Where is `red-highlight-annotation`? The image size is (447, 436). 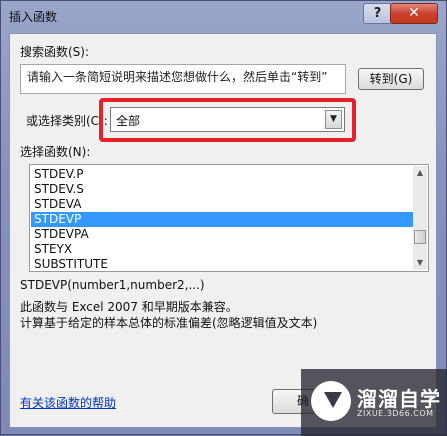 red-highlight-annotation is located at coordinates (227, 120).